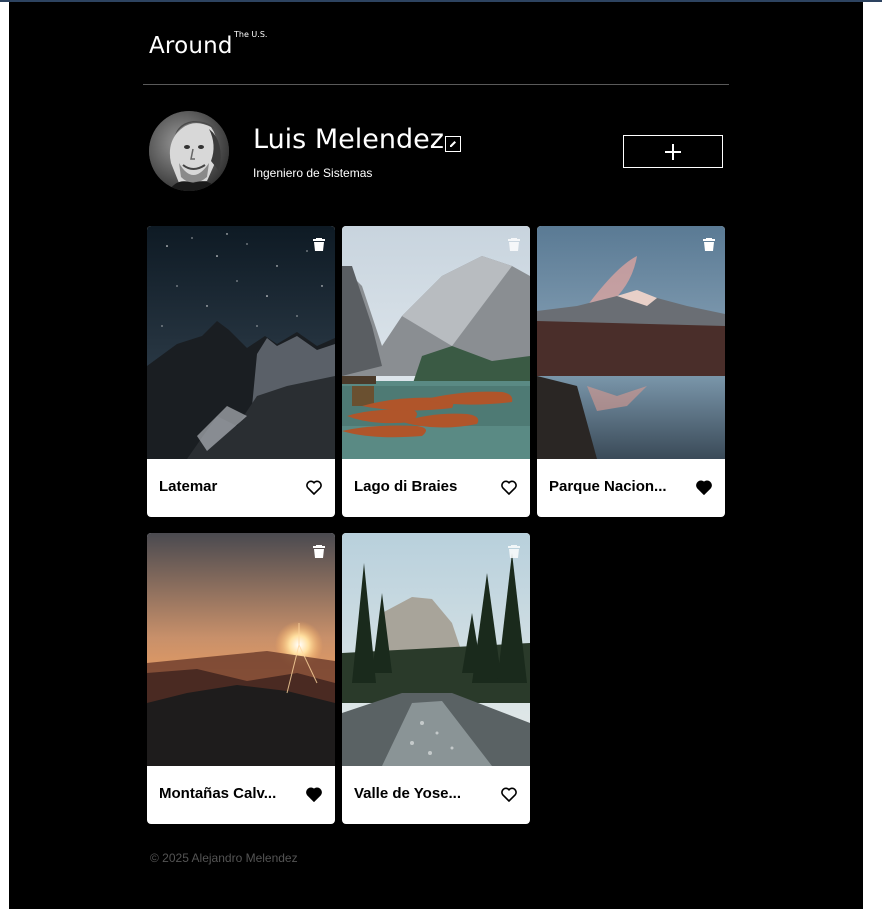 The image size is (882, 909). Describe the element at coordinates (439, 58) in the screenshot. I see `header: Around The U.S.` at that location.